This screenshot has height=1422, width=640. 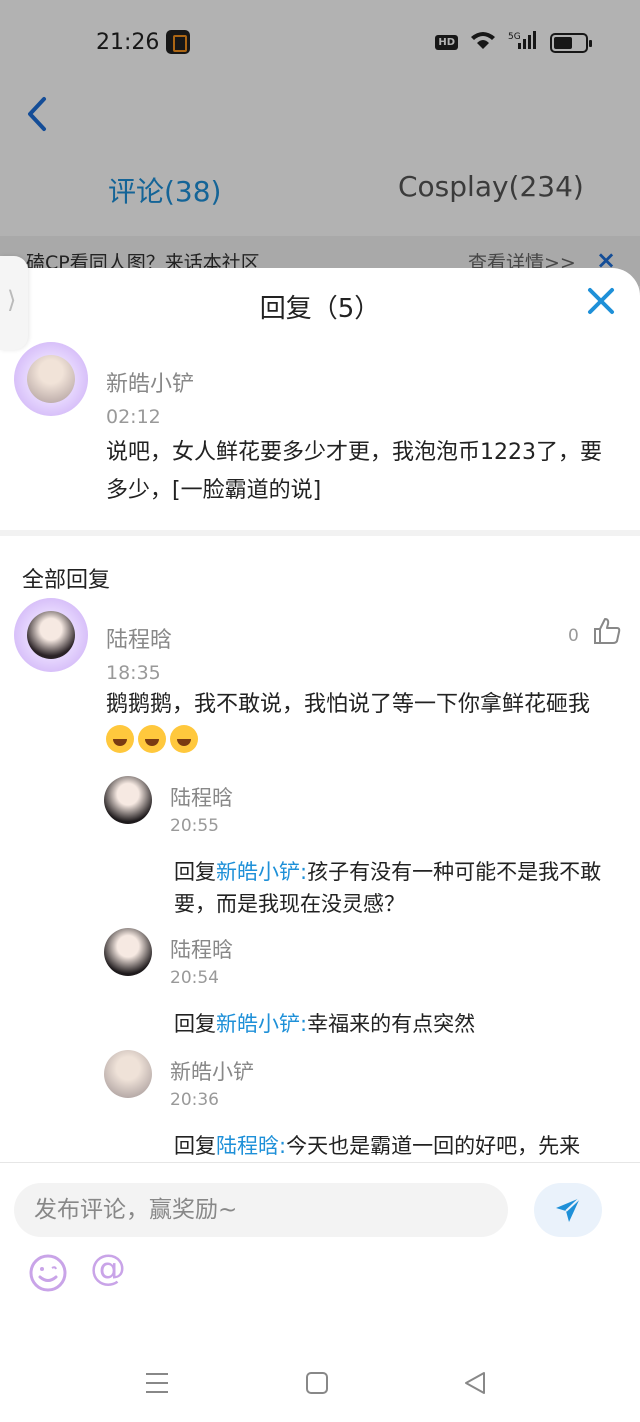 What do you see at coordinates (12, 300) in the screenshot?
I see `chevron-right-icon: ⟩` at bounding box center [12, 300].